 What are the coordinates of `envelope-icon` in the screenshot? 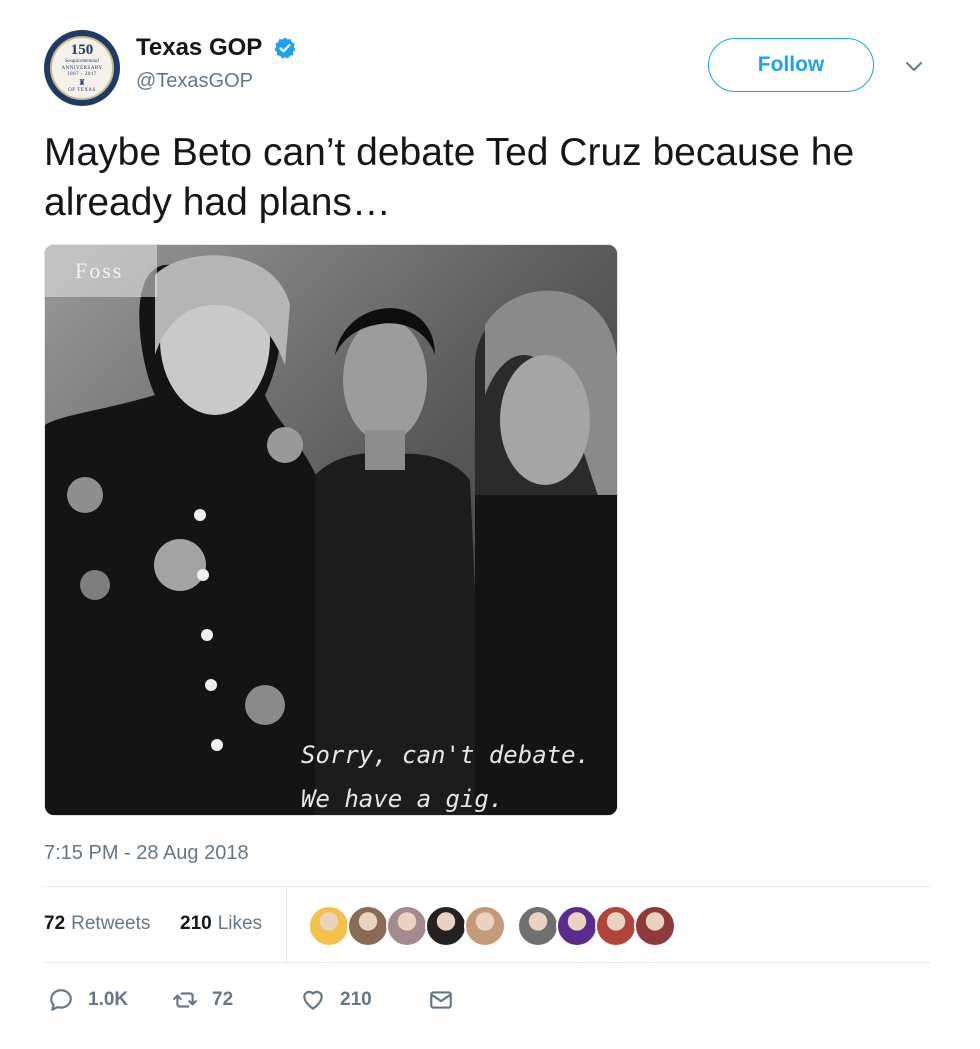 It's located at (441, 1000).